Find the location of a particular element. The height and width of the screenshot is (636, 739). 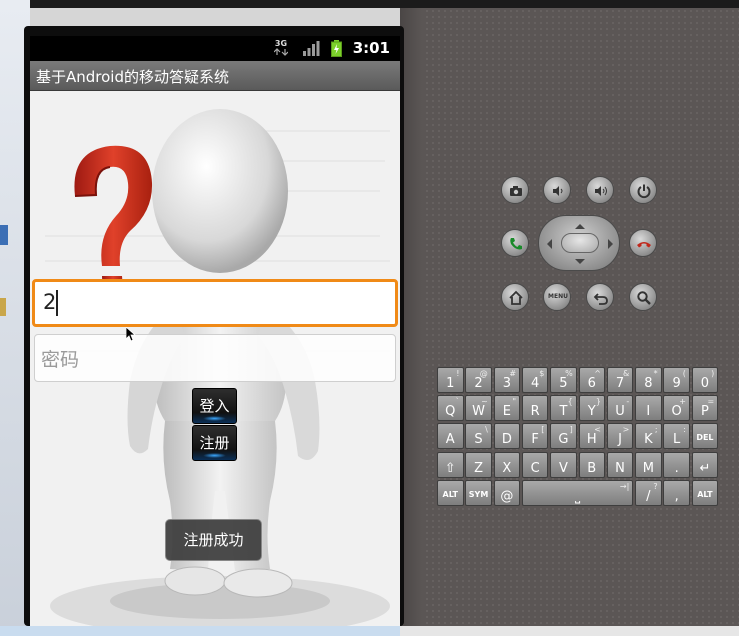

username-input: 2 is located at coordinates (215, 303).